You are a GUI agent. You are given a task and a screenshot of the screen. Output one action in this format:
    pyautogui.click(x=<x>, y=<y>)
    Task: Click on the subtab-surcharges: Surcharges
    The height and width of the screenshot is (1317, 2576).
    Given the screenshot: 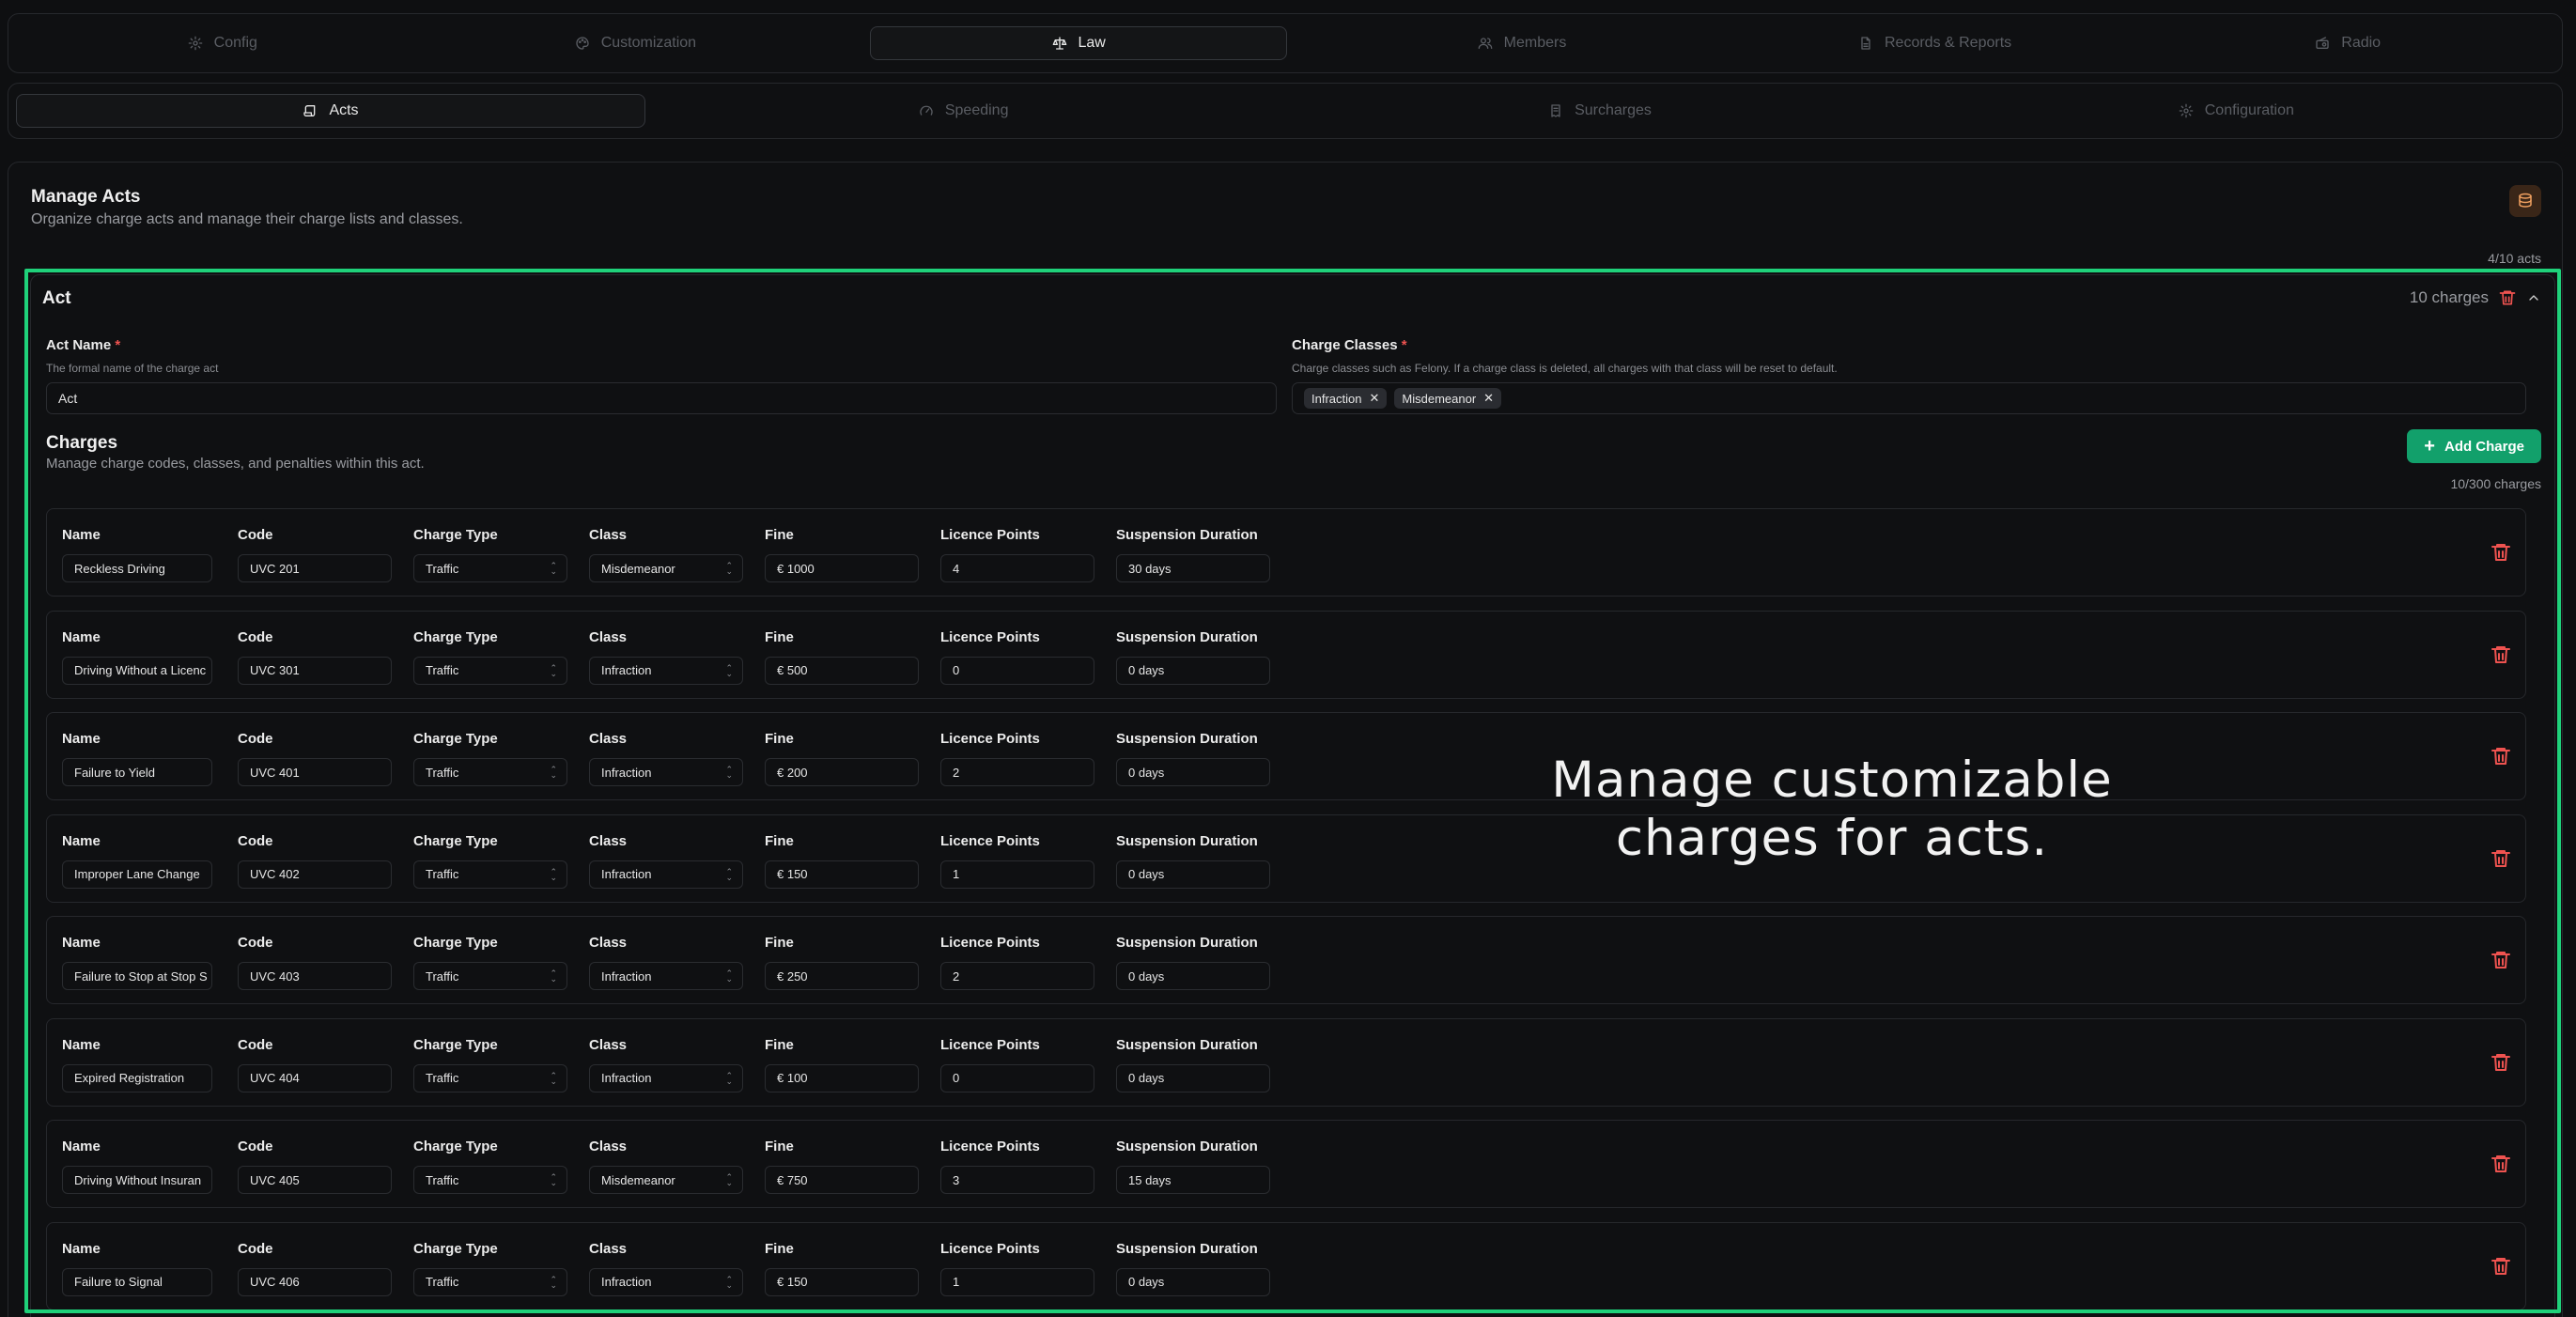 What is the action you would take?
    pyautogui.click(x=1599, y=111)
    